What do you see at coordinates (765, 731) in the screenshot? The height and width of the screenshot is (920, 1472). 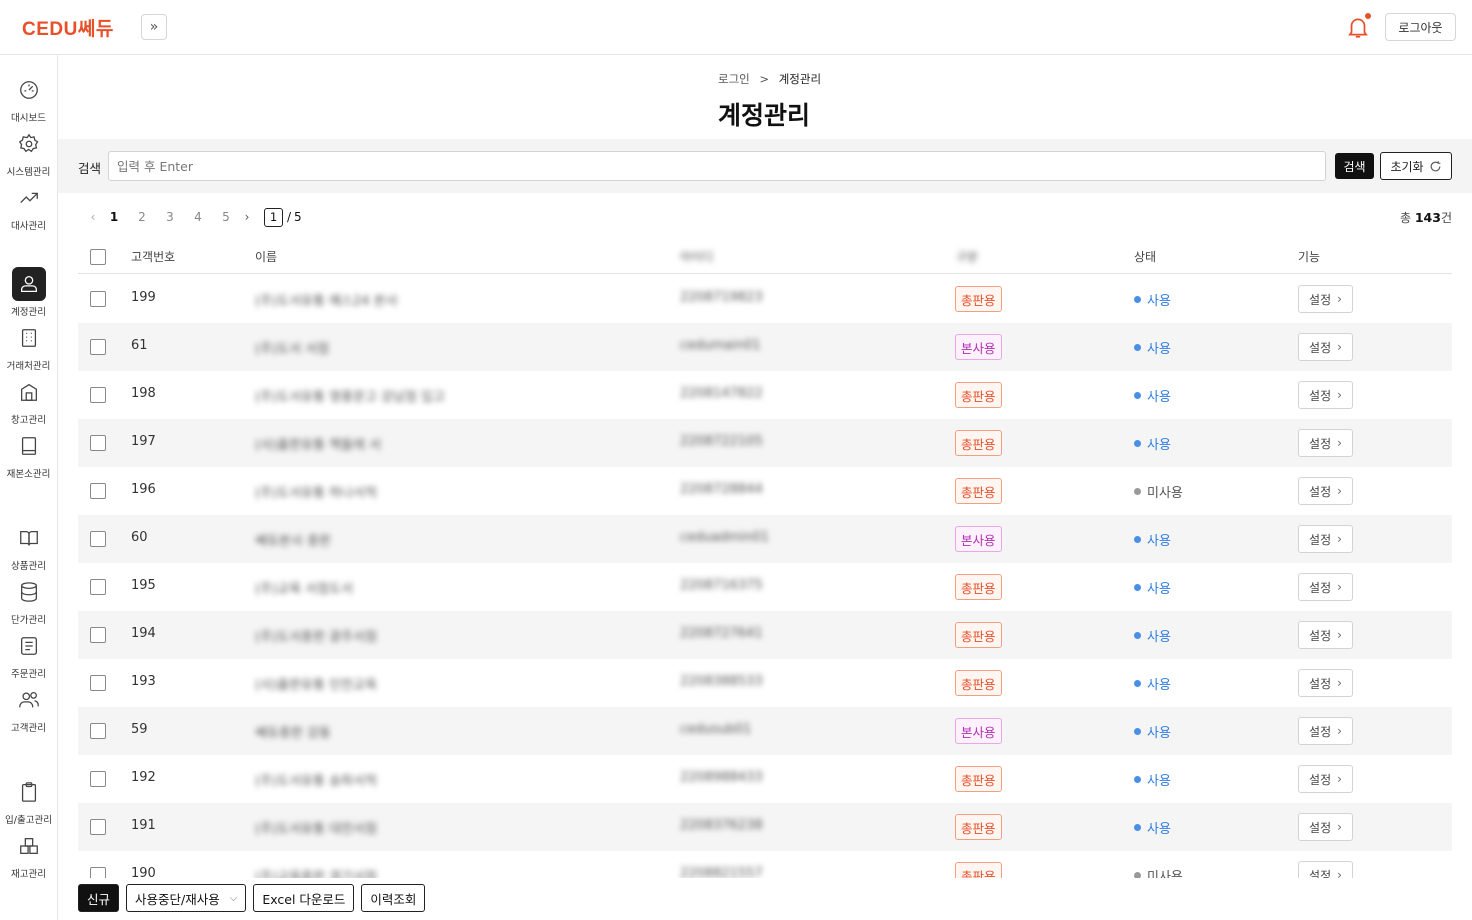 I see `table-row: 59 쎄듀총판 강동 cedusub01 본사용 사용 설정 ›` at bounding box center [765, 731].